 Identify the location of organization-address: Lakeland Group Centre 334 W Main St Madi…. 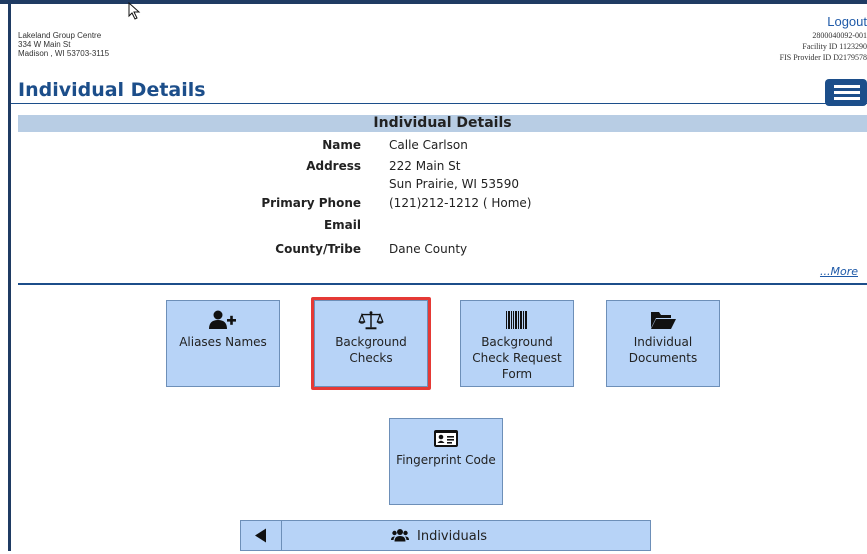
(63, 44).